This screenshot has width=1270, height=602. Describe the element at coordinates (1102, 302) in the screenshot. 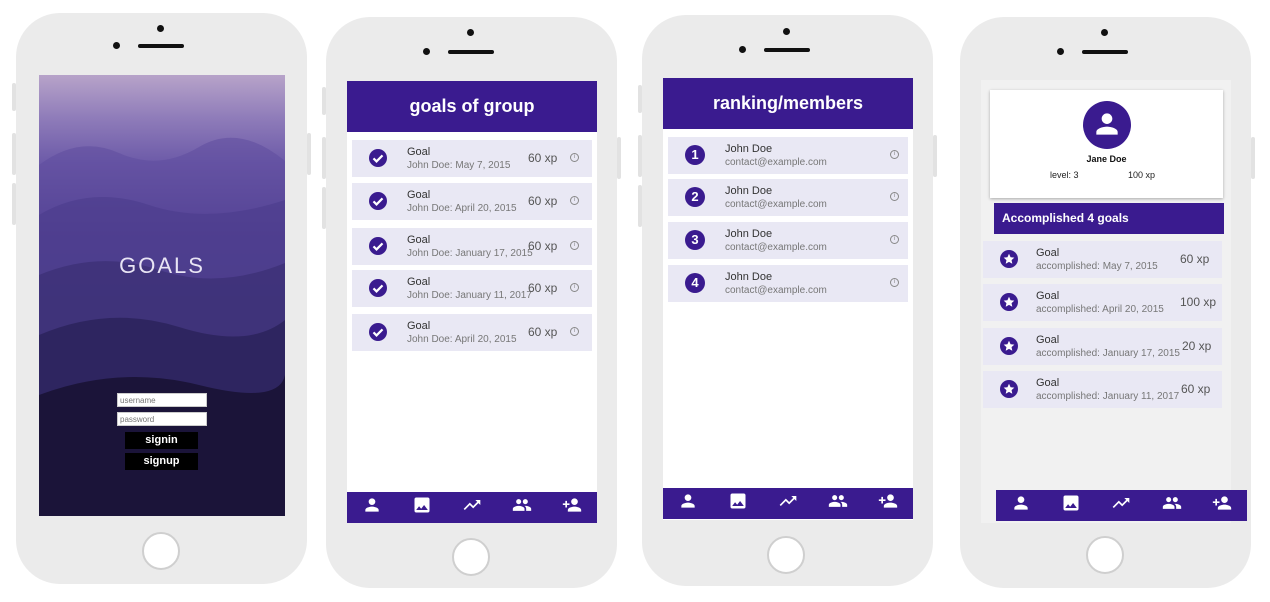

I see `list-item: Goal accomplished: April 20, 2015 100 xp` at that location.